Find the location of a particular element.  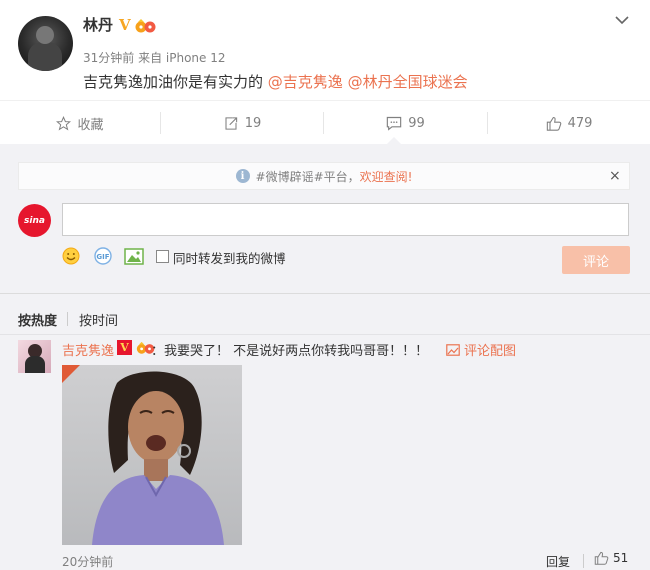

favorite-button: 收藏 is located at coordinates (80, 123).